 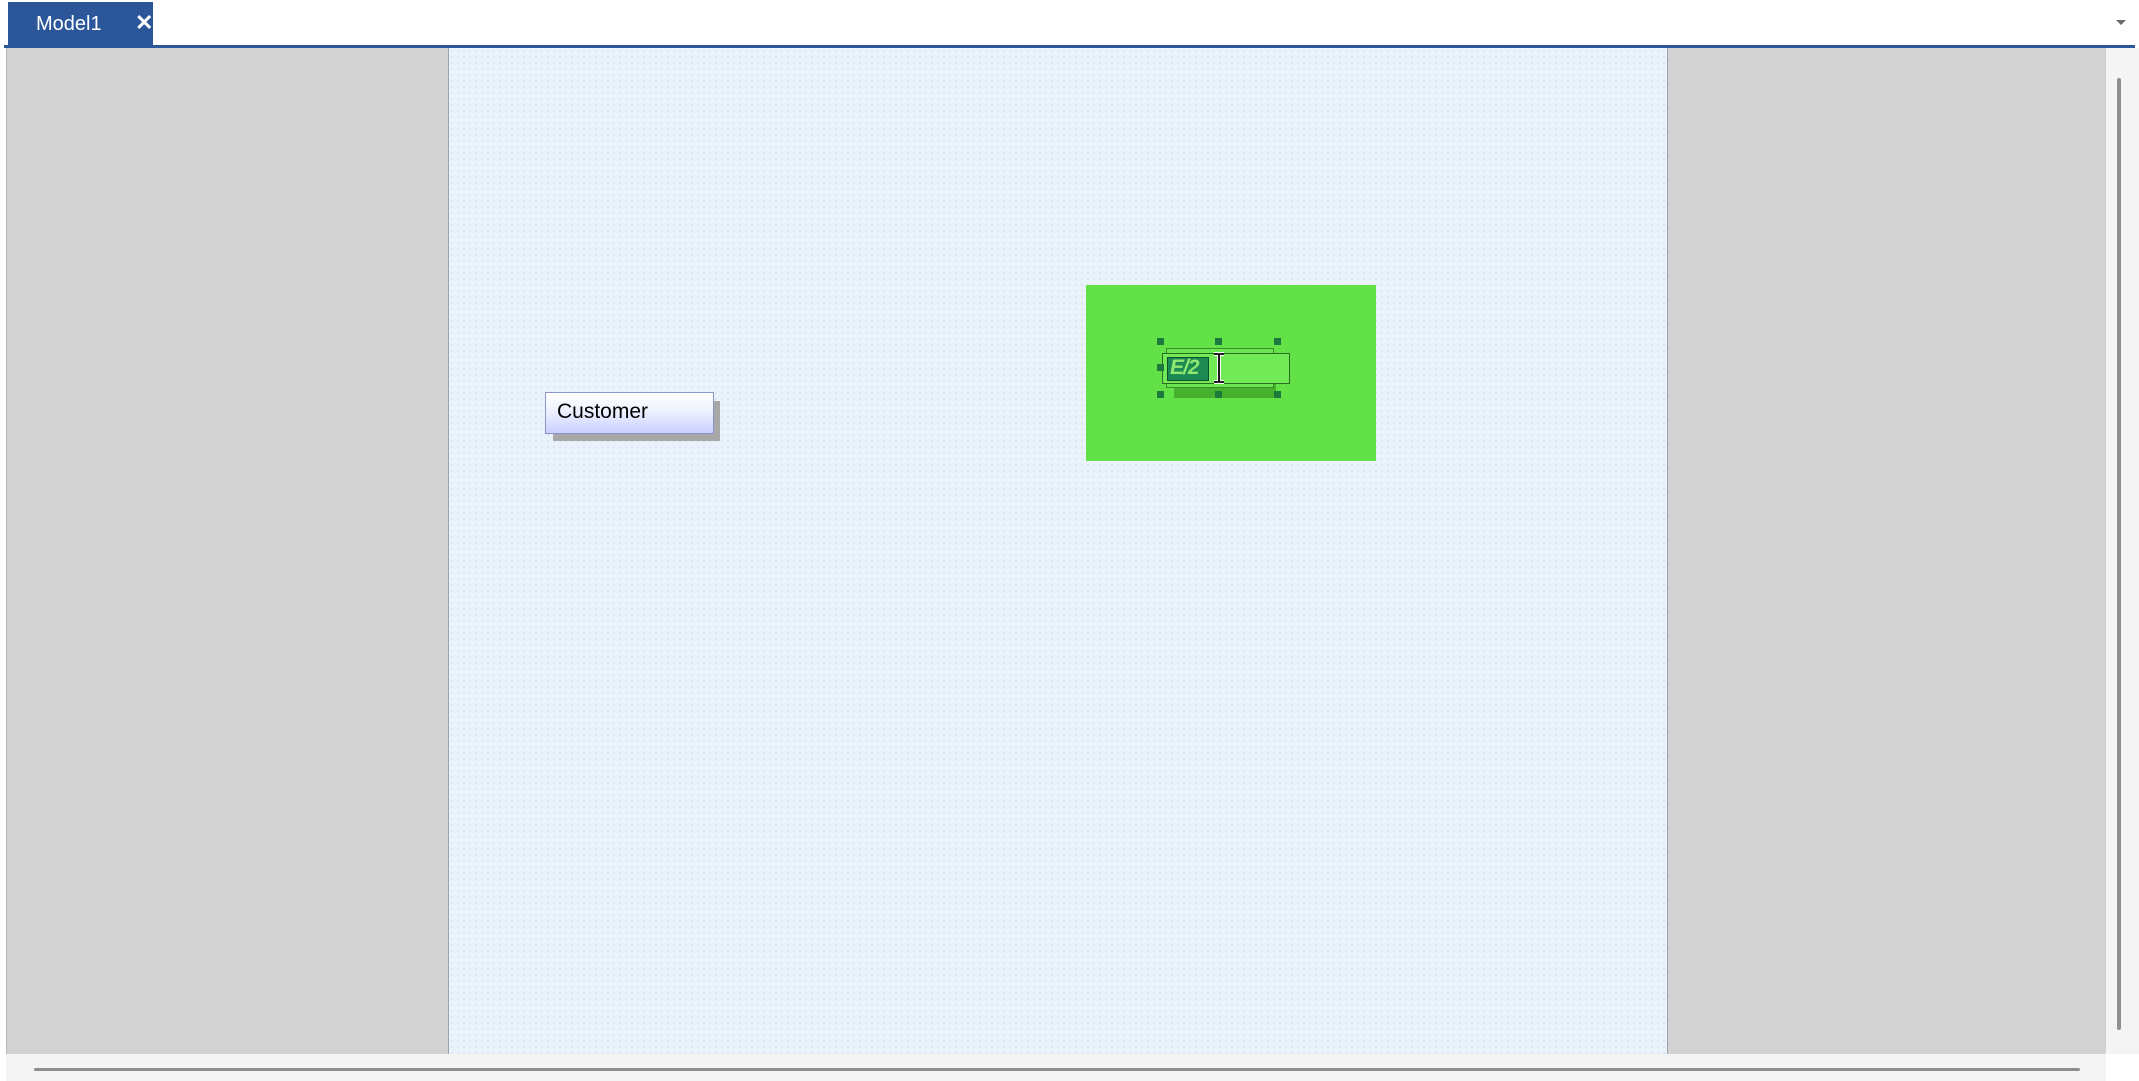 What do you see at coordinates (603, 411) in the screenshot?
I see `entity-label: Customer` at bounding box center [603, 411].